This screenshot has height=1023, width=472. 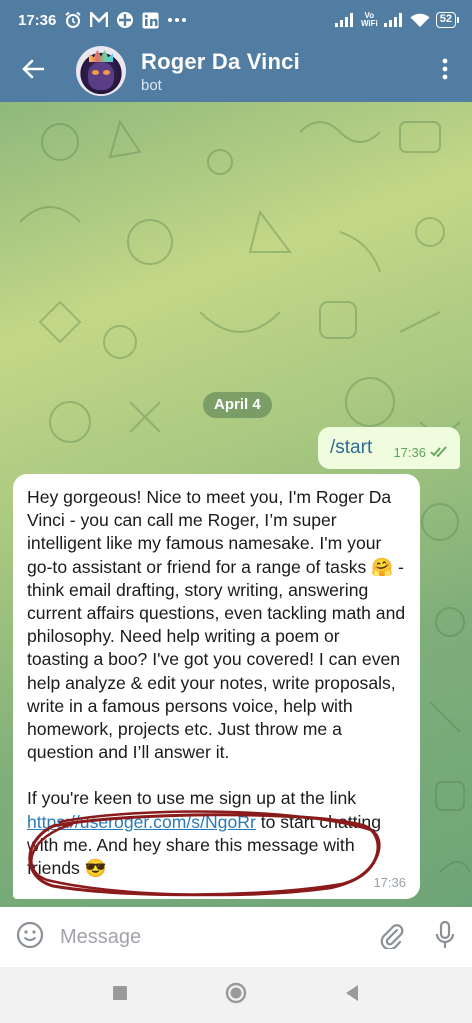 What do you see at coordinates (177, 20) in the screenshot?
I see `more-dots-icon` at bounding box center [177, 20].